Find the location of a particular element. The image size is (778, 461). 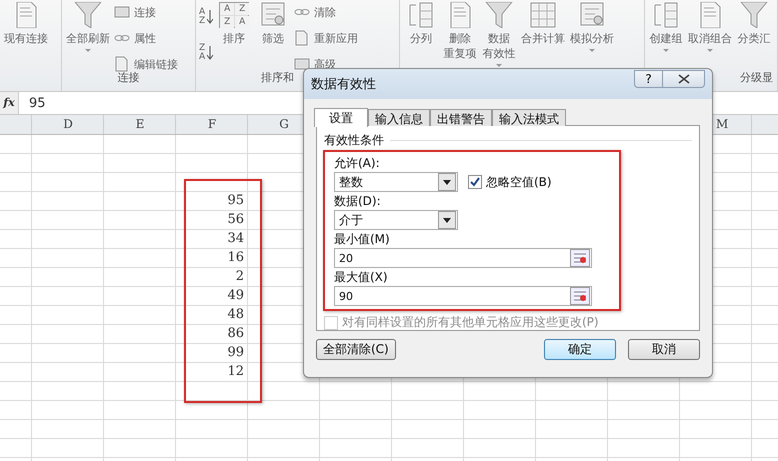

ribbon-button: 删除 重复项 is located at coordinates (460, 30).